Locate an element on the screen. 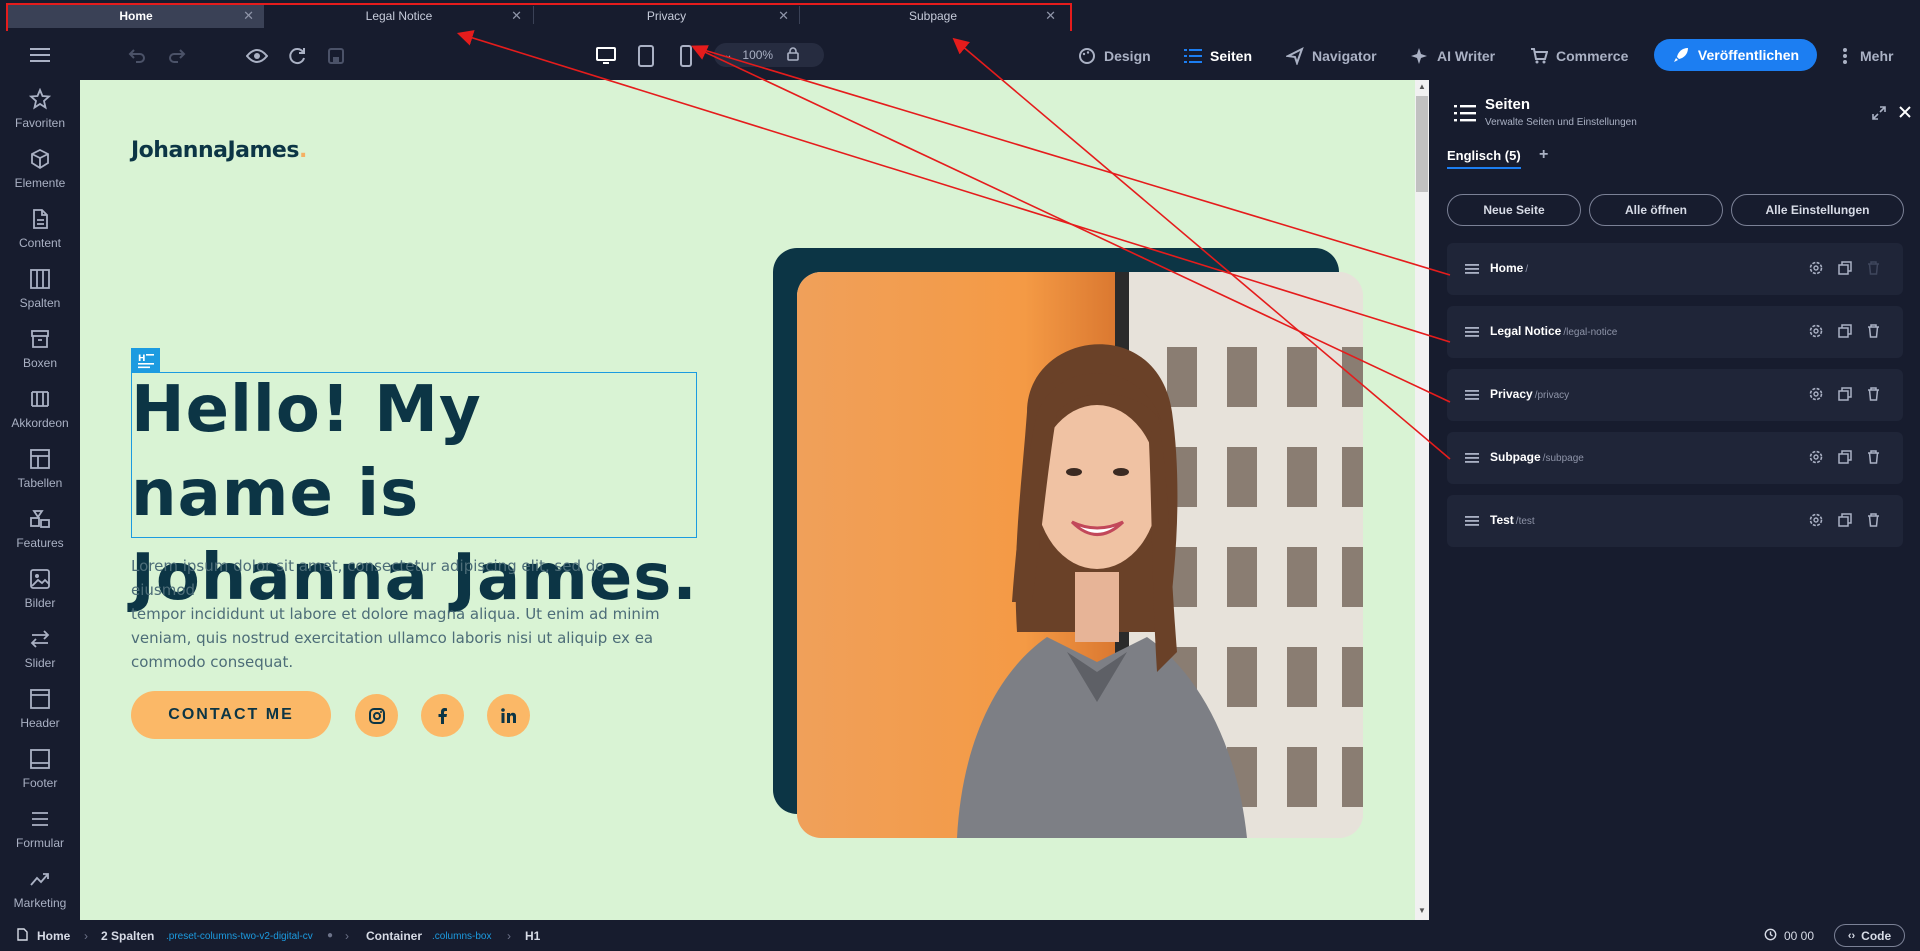  button-label: Alle Einstellungen is located at coordinates (1817, 210).